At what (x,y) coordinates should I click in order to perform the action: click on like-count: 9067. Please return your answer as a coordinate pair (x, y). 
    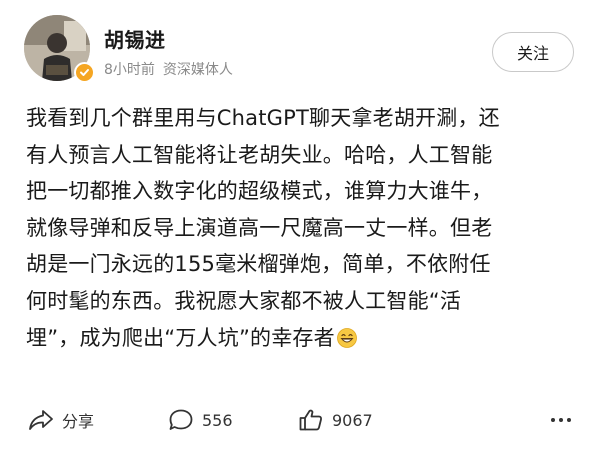
    Looking at the image, I should click on (352, 420).